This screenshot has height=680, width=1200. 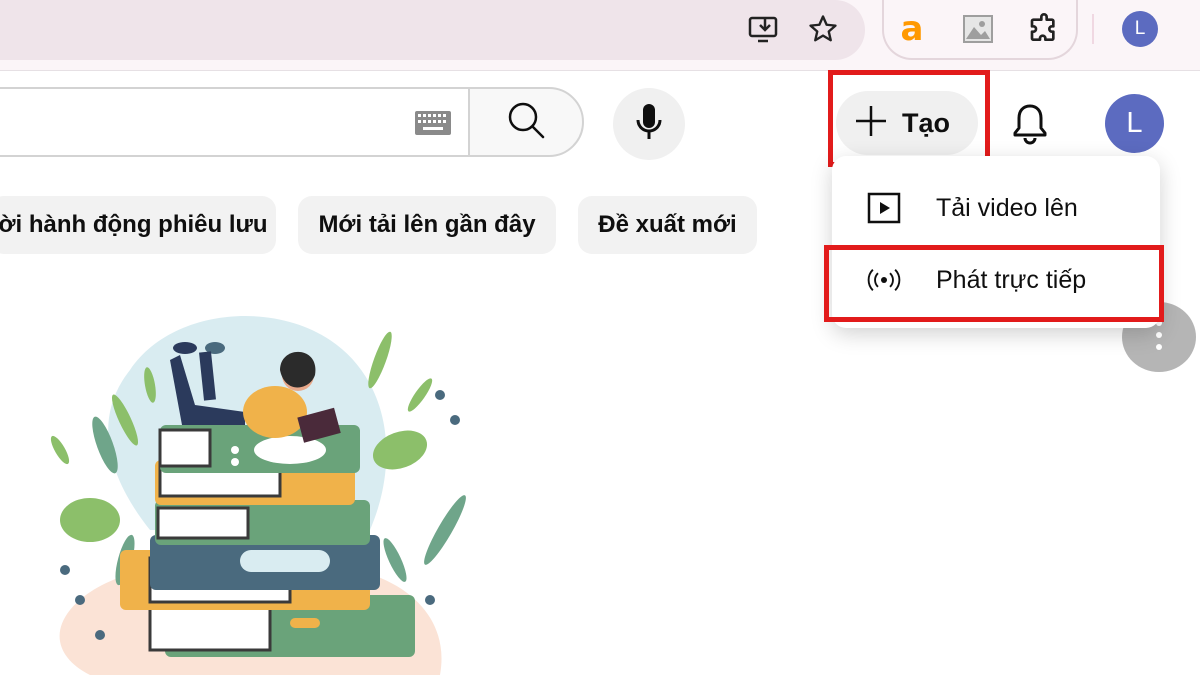 I want to click on bookmark-star-icon, so click(x=823, y=29).